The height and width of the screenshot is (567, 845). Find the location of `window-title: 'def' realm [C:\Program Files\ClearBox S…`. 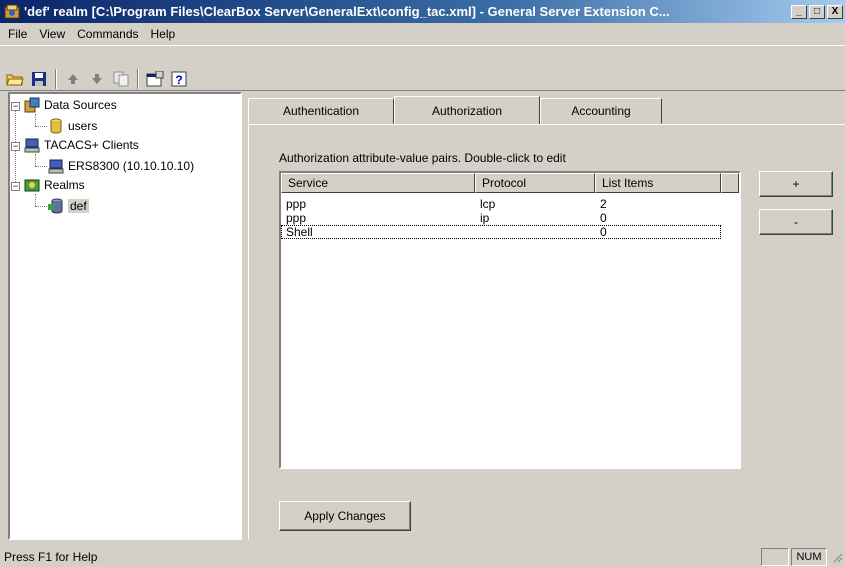

window-title: 'def' realm [C:\Program Files\ClearBox S… is located at coordinates (347, 11).